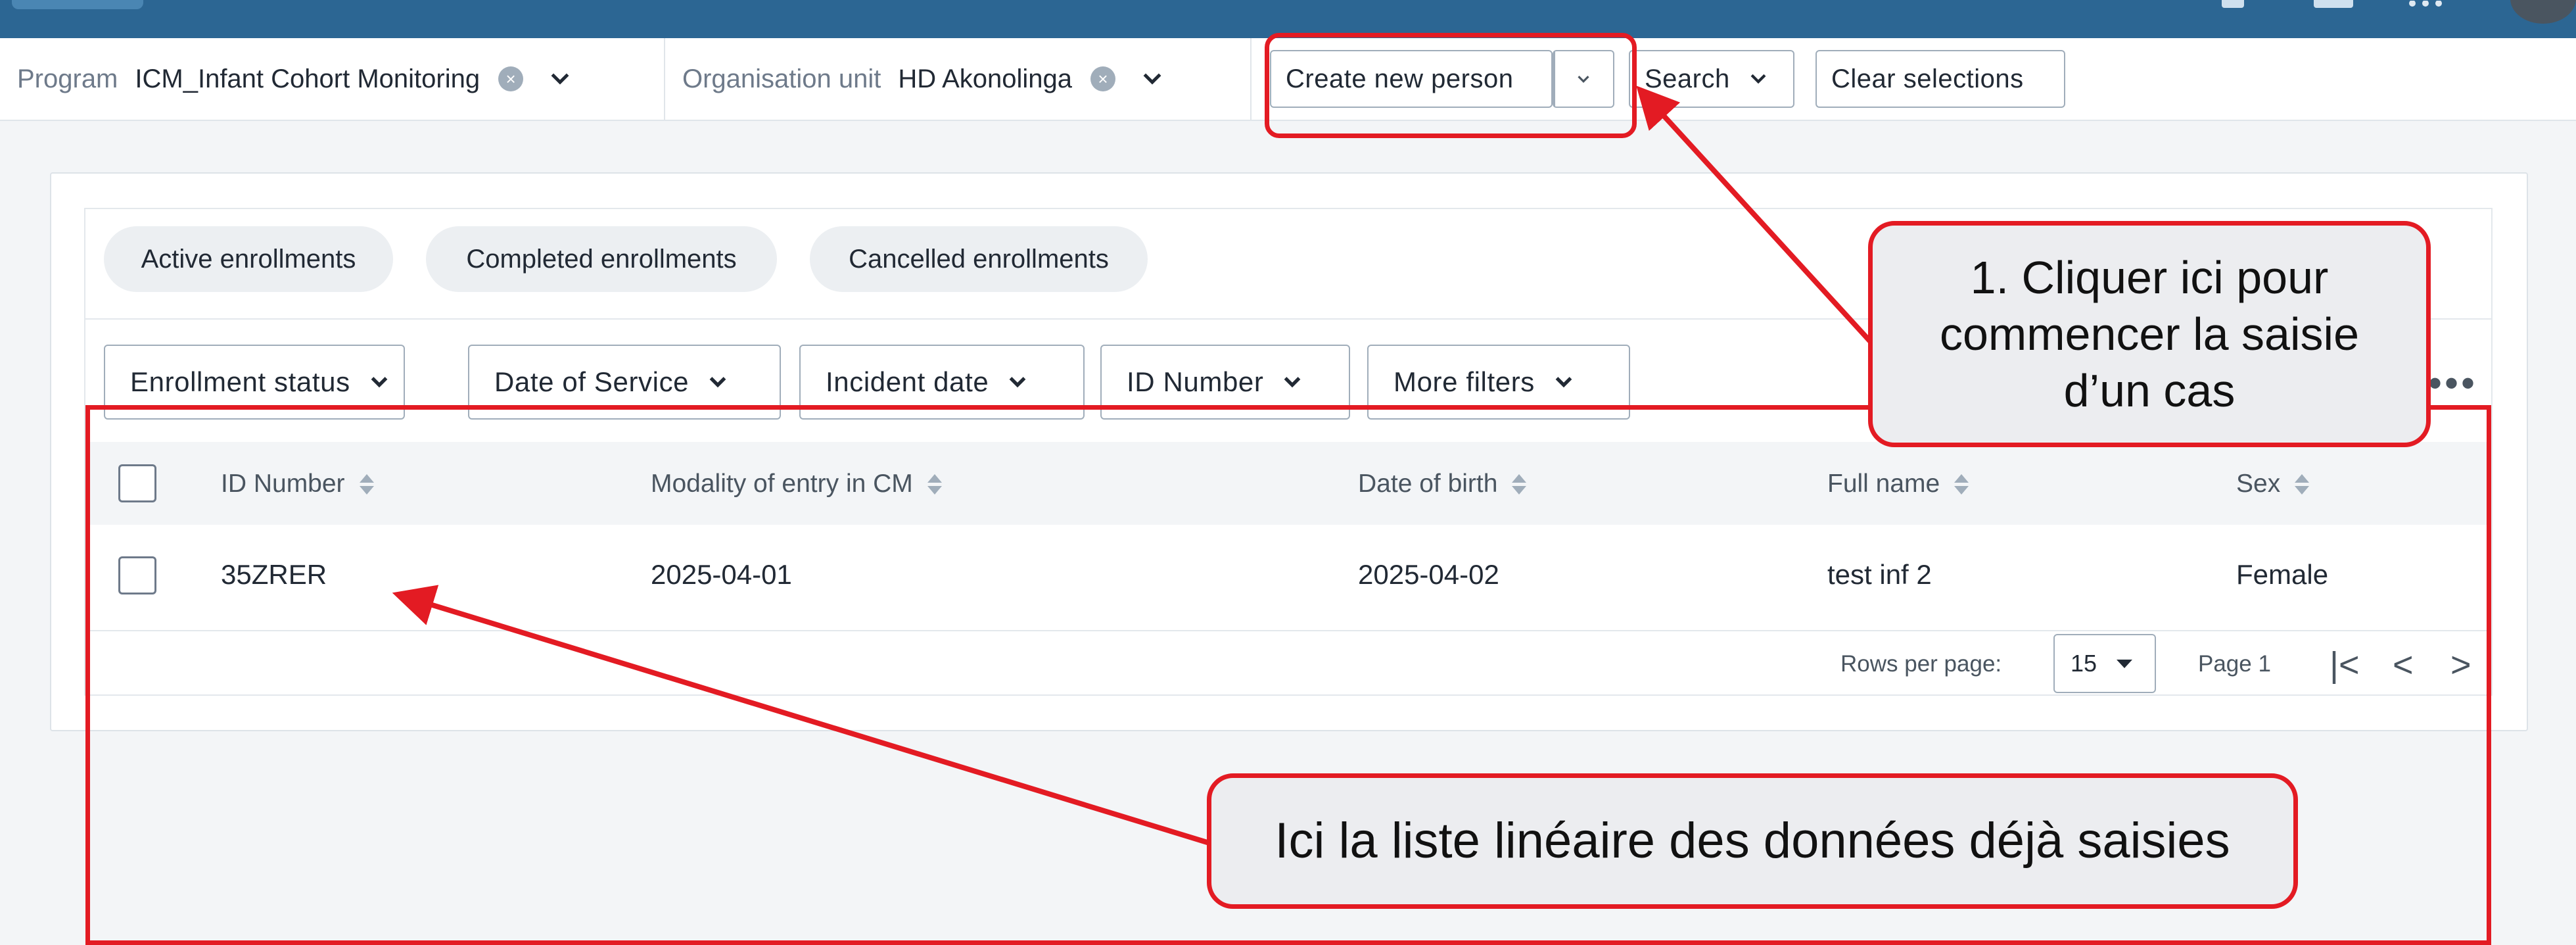  I want to click on program-selector: Program ICM_Infant Cohort Monitoring ×, so click(295, 79).